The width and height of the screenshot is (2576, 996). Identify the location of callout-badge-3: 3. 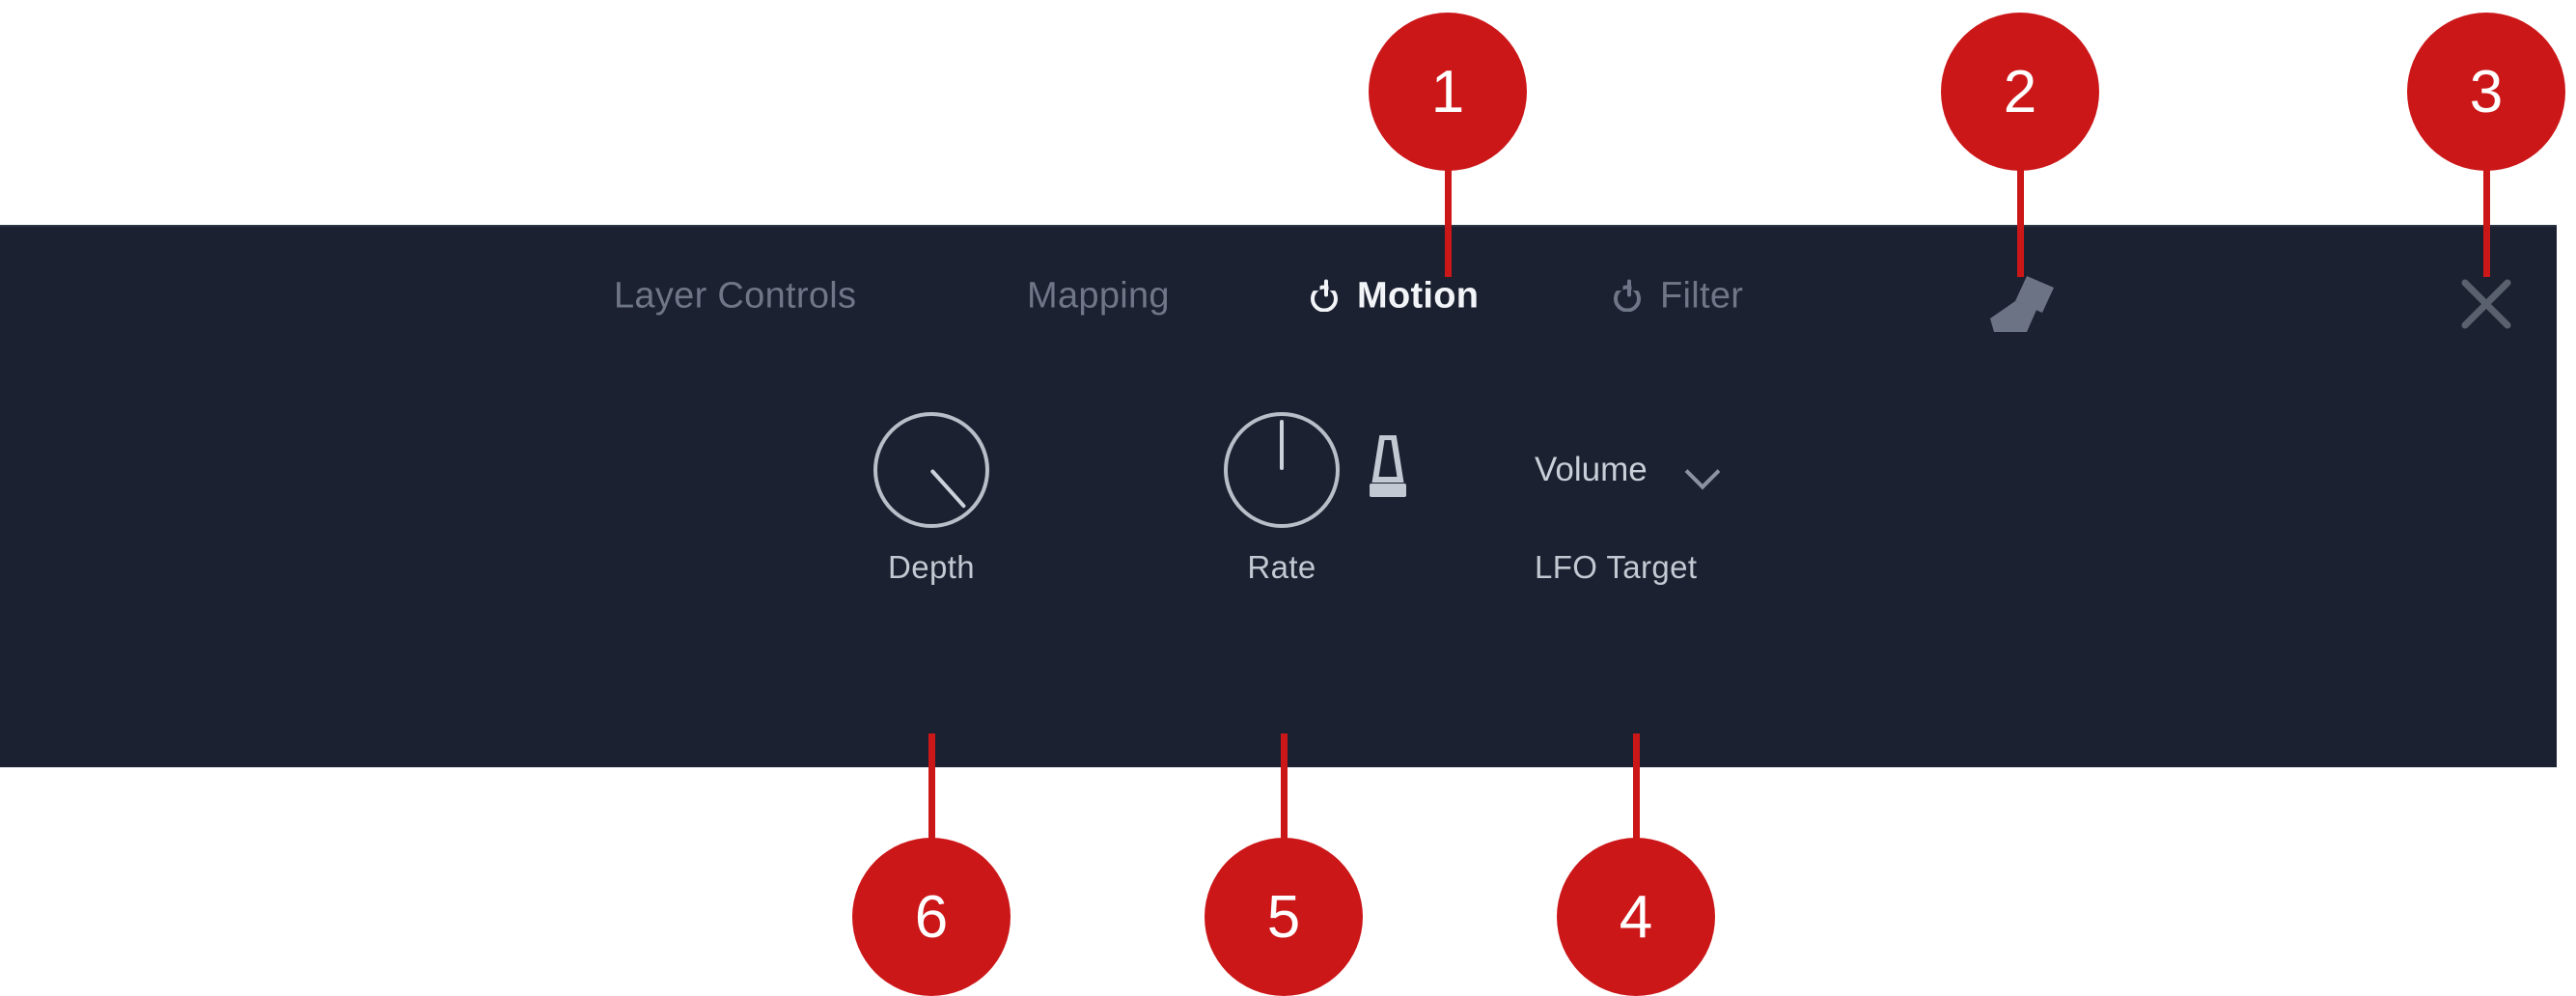
(2486, 92).